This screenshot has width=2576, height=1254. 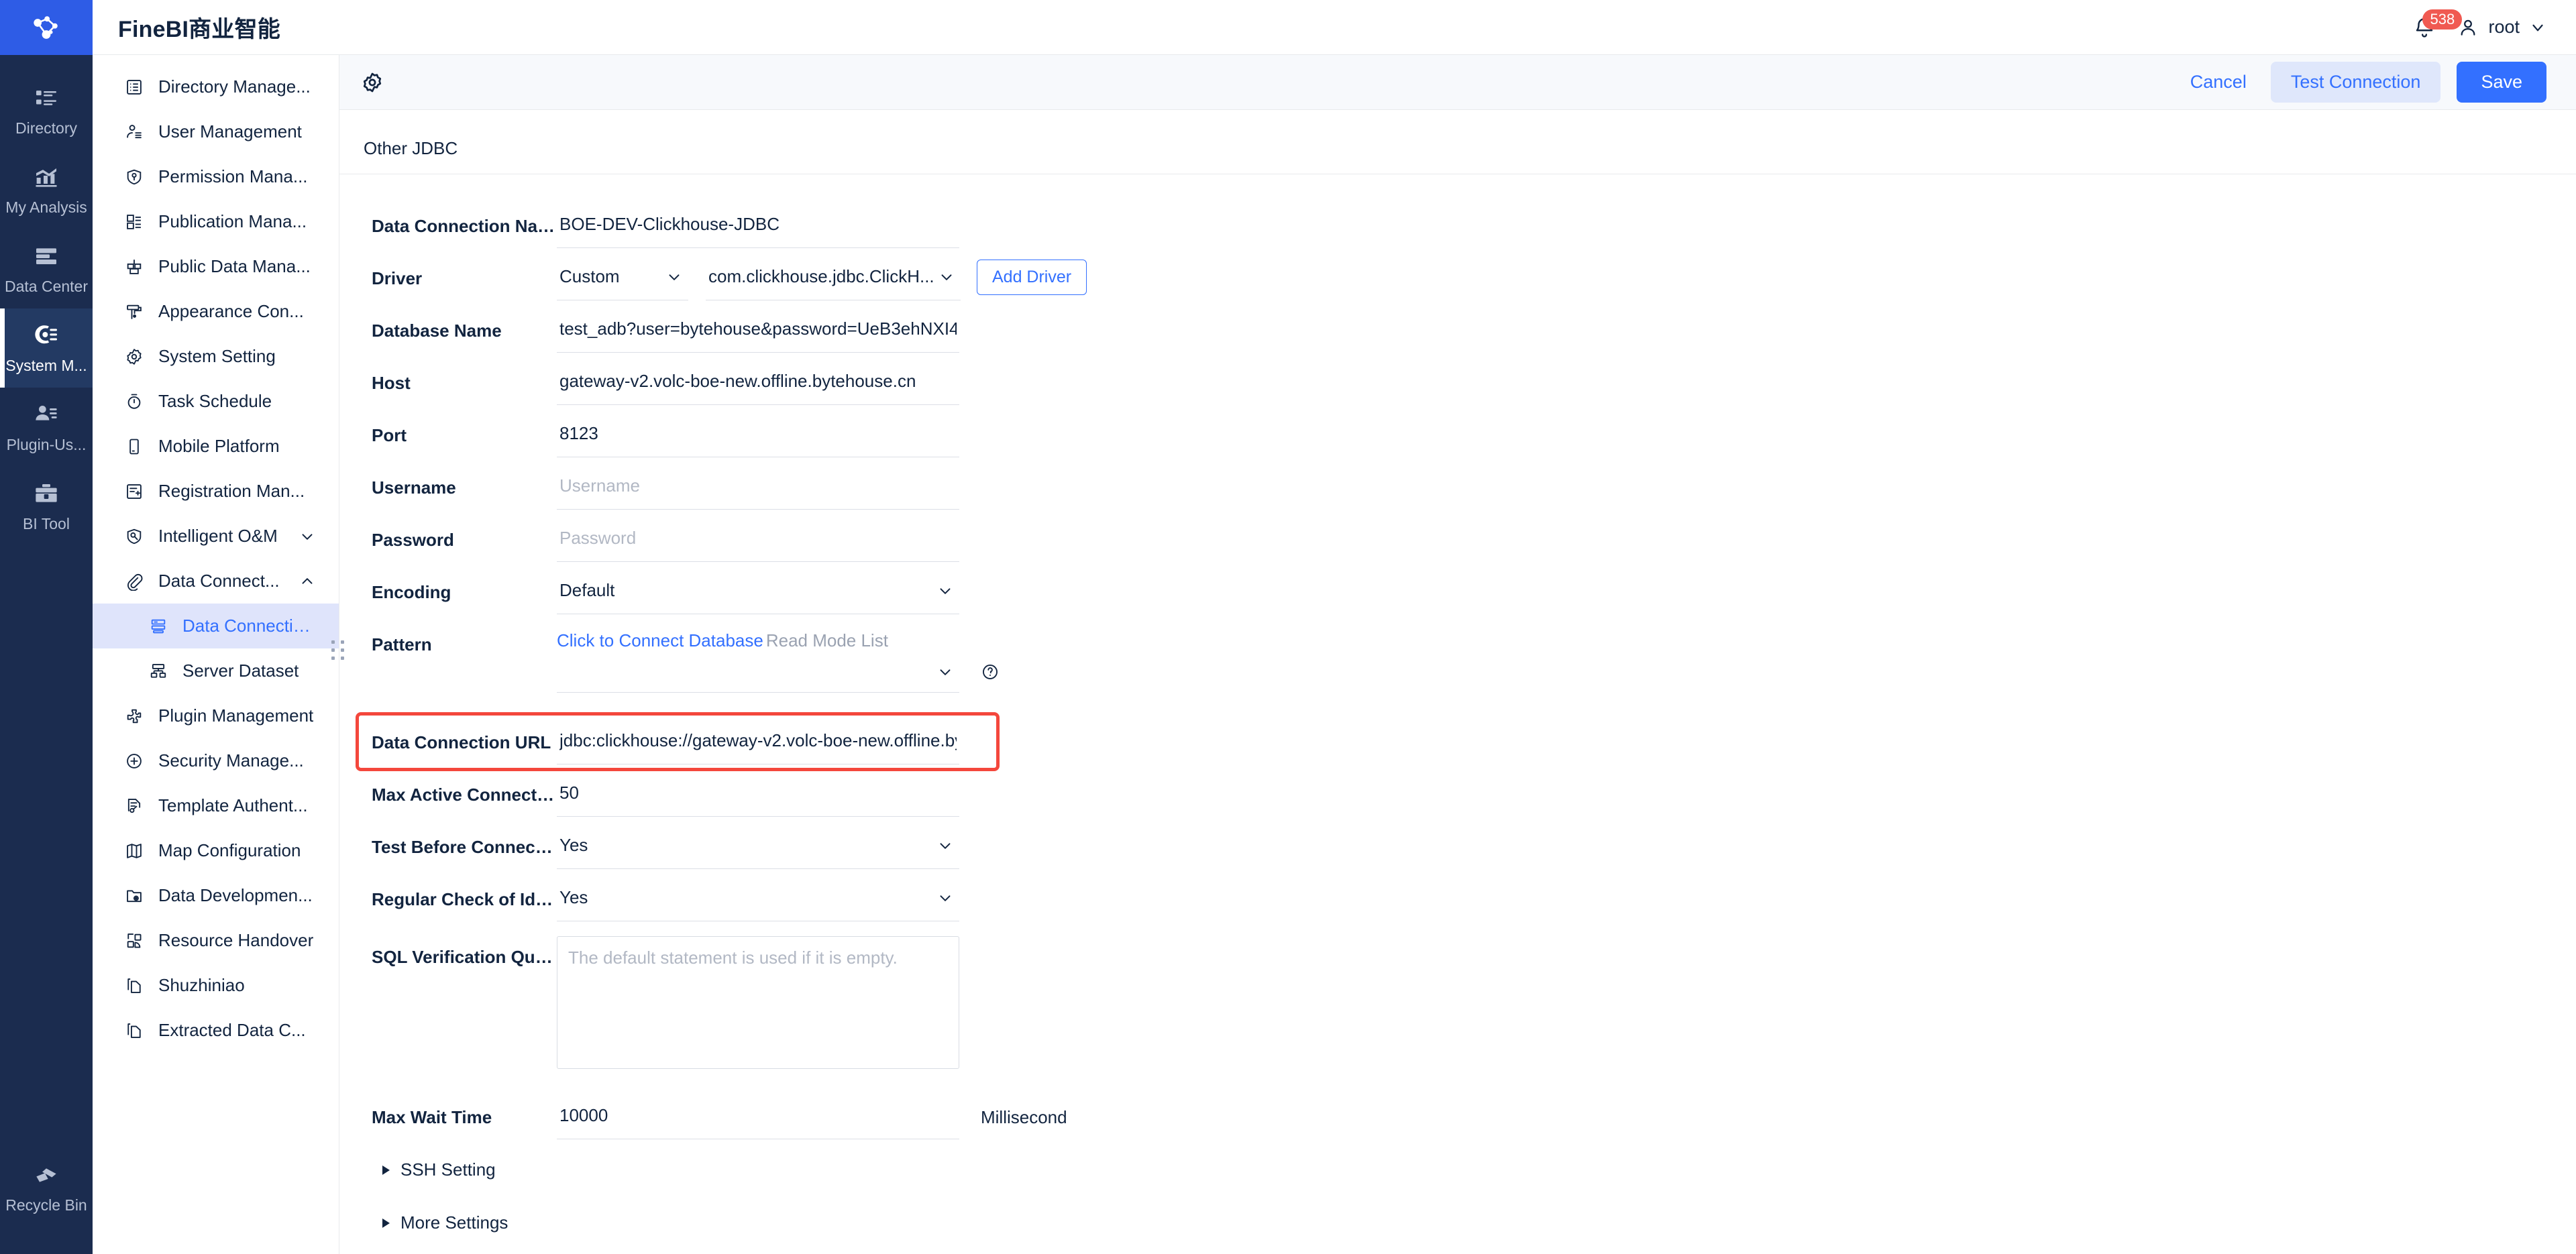 What do you see at coordinates (134, 311) in the screenshot?
I see `paint-roller-icon` at bounding box center [134, 311].